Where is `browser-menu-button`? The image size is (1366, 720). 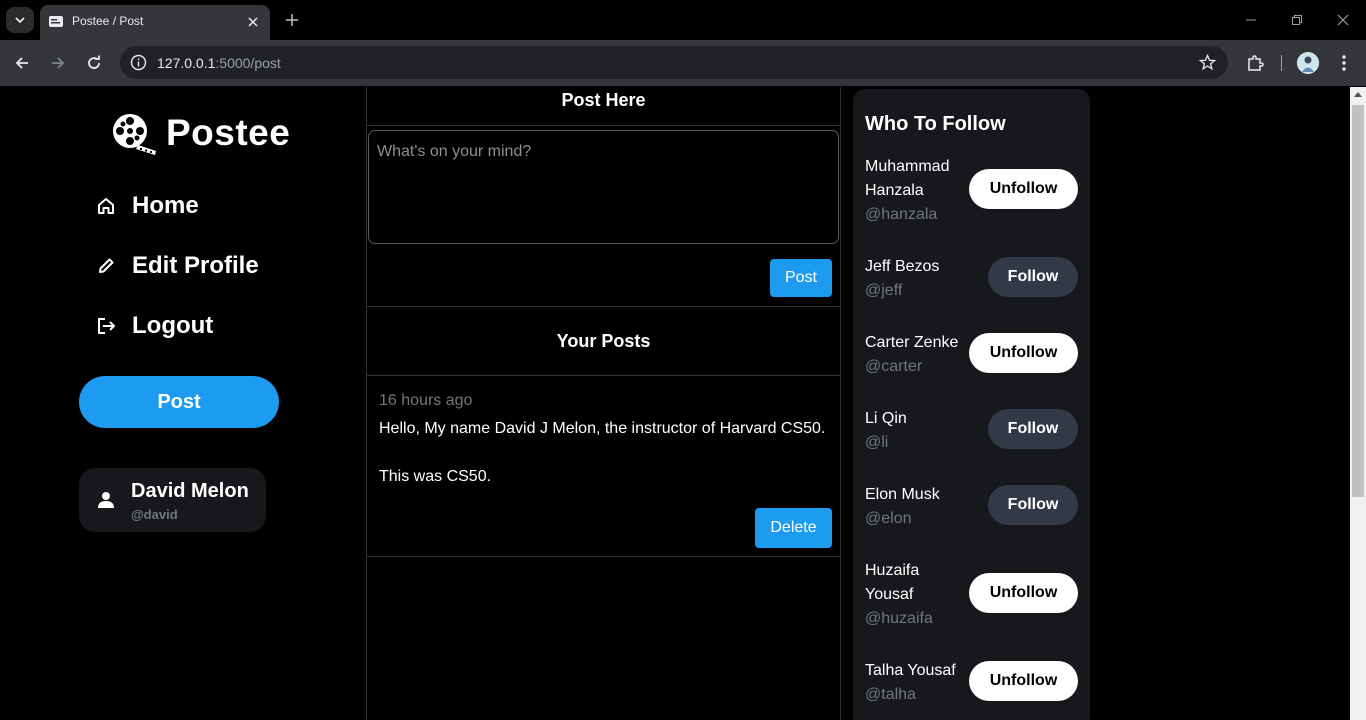
browser-menu-button is located at coordinates (1344, 63).